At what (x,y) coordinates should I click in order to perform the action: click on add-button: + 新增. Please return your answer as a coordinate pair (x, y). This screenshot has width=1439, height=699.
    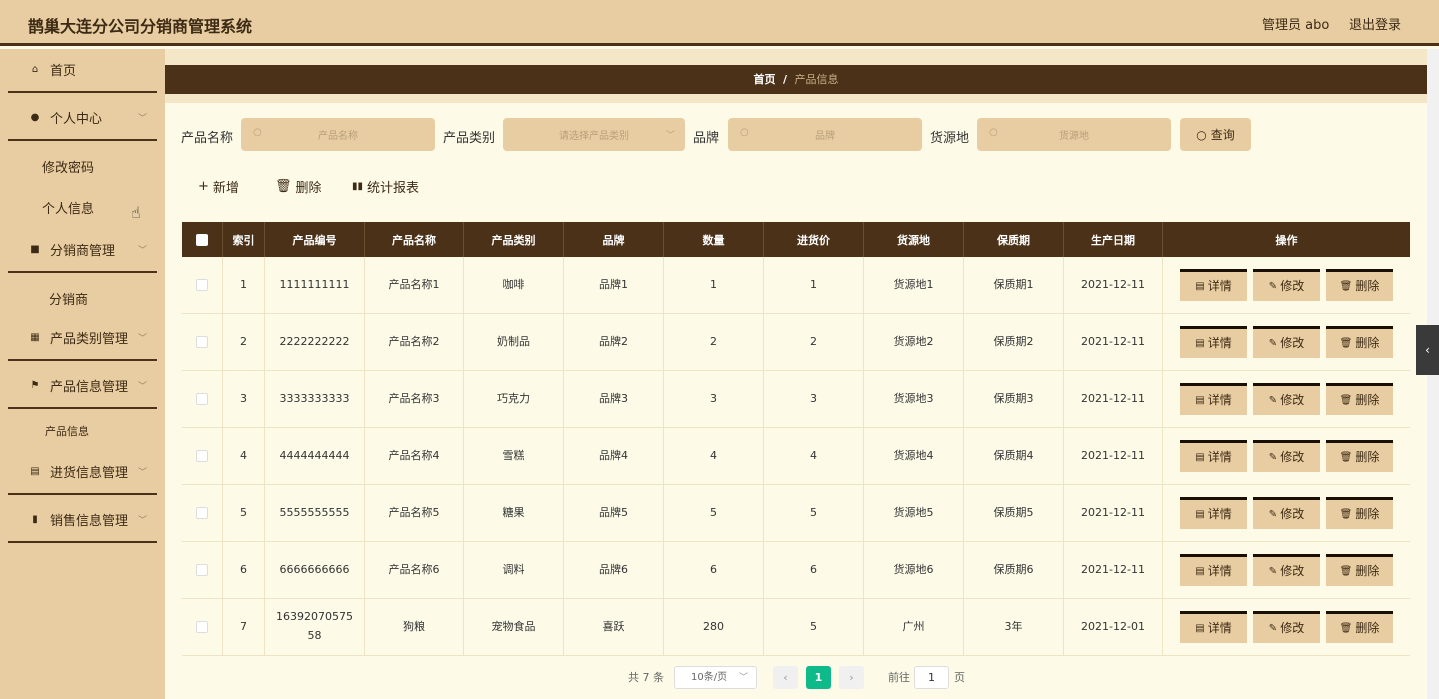
    Looking at the image, I should click on (218, 186).